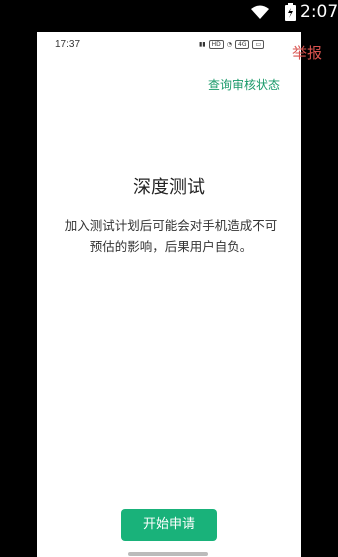 Image resolution: width=338 pixels, height=557 pixels. I want to click on inner-status-bar: 17:37 ▮▮ HD ◔ 4G ▭, so click(169, 44).